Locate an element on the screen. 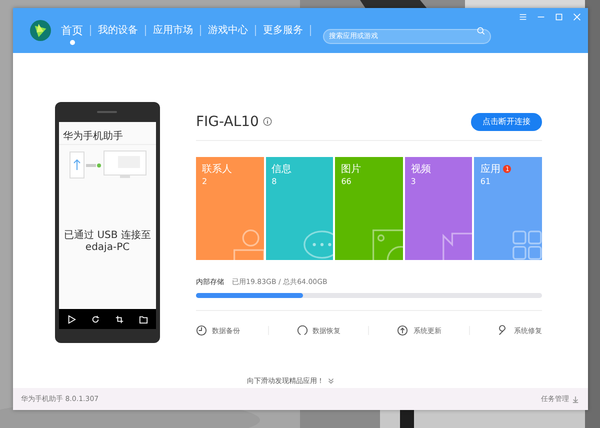  category-tile: 图片 66 is located at coordinates (369, 208).